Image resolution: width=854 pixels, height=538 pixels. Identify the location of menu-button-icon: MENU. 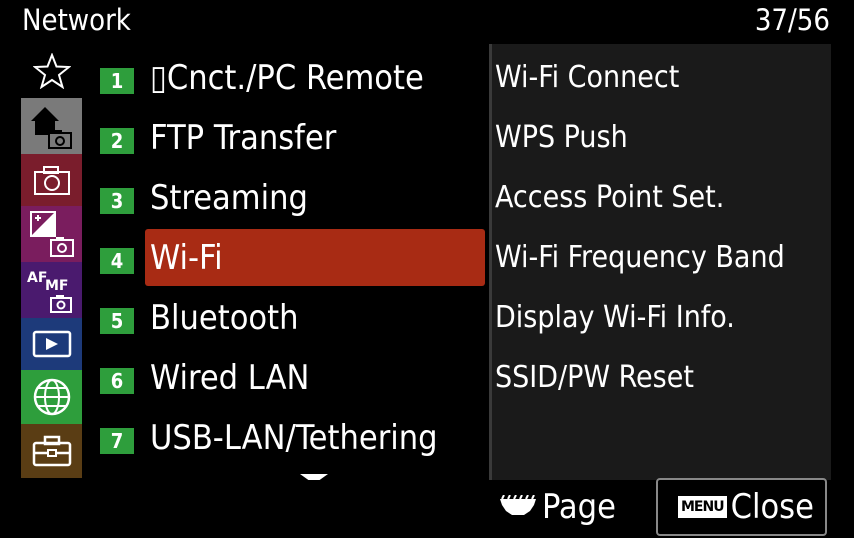
(702, 507).